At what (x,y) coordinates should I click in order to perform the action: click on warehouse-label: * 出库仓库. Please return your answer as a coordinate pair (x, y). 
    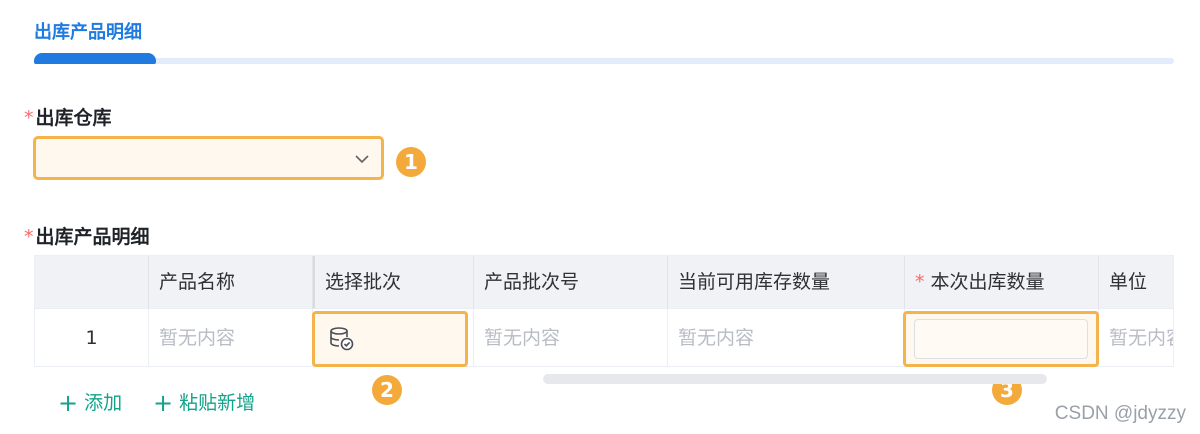
    Looking at the image, I should click on (68, 116).